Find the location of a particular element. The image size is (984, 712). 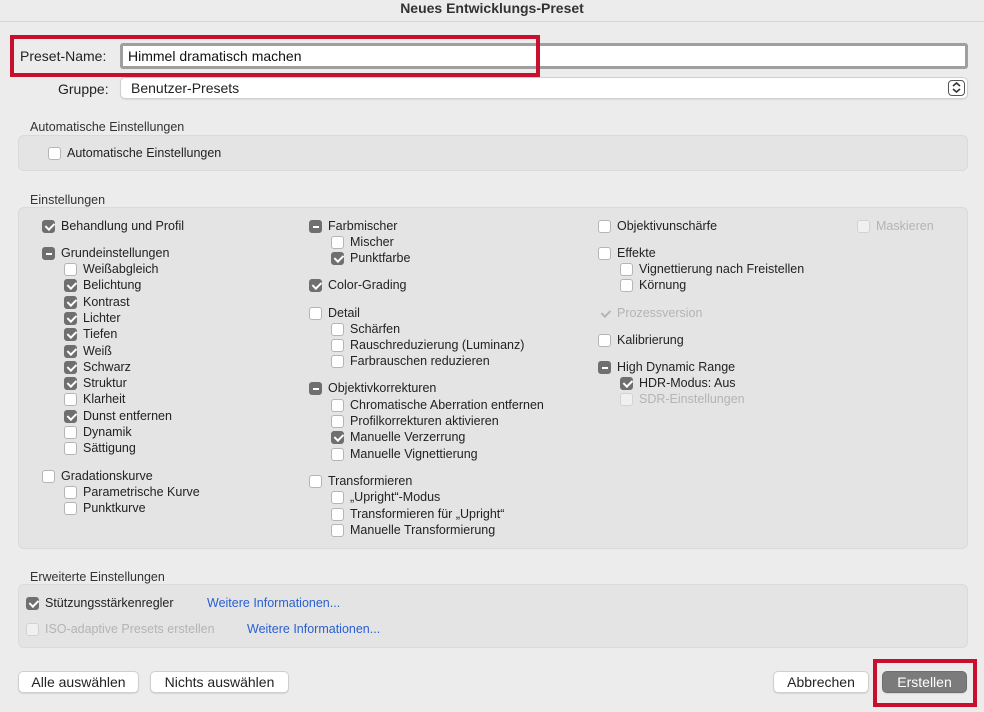

cb-objektivunschaerfe: Objektivunschärfe is located at coordinates (657, 226).